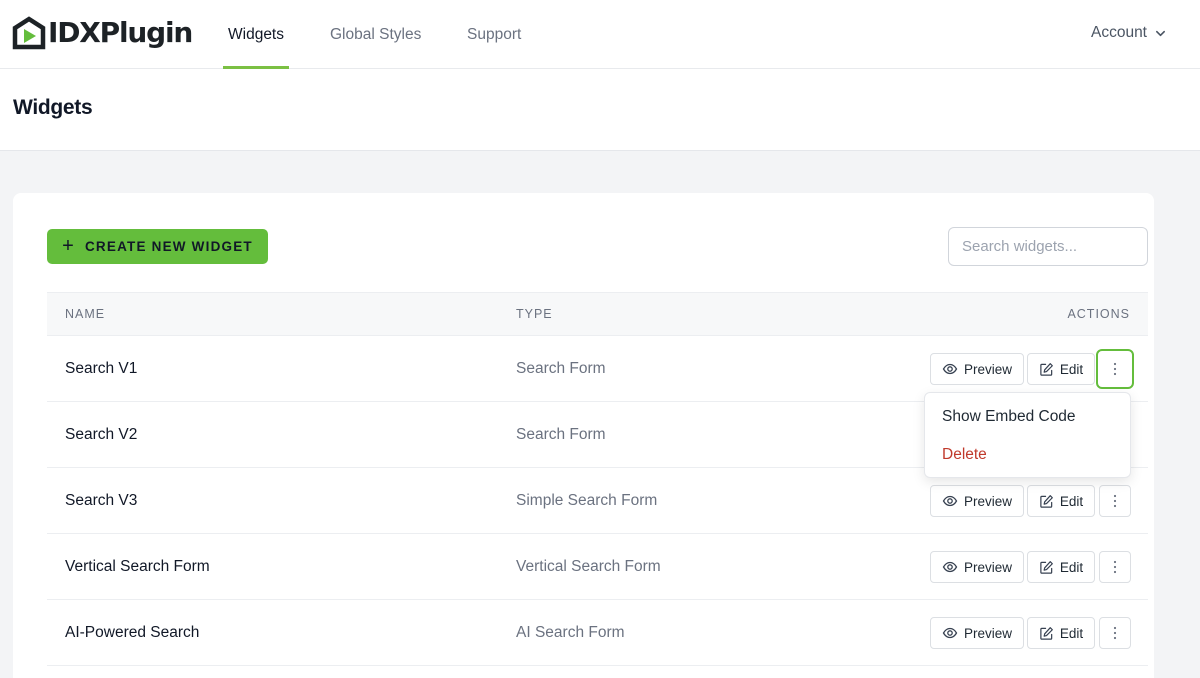 This screenshot has width=1200, height=678. Describe the element at coordinates (132, 632) in the screenshot. I see `widget-name: AI-Powered Search` at that location.